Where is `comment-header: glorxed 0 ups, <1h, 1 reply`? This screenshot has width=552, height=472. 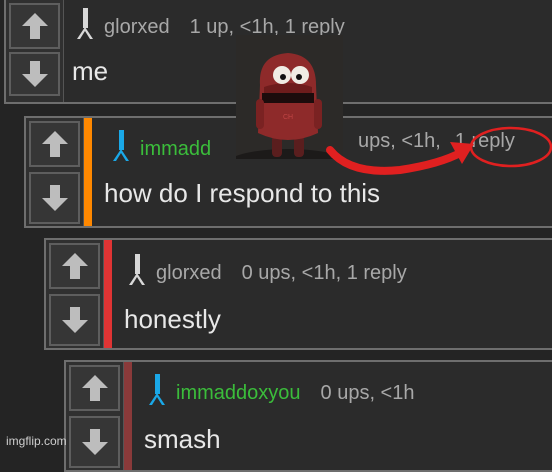
comment-header: glorxed 0 ups, <1h, 1 reply is located at coordinates (266, 273).